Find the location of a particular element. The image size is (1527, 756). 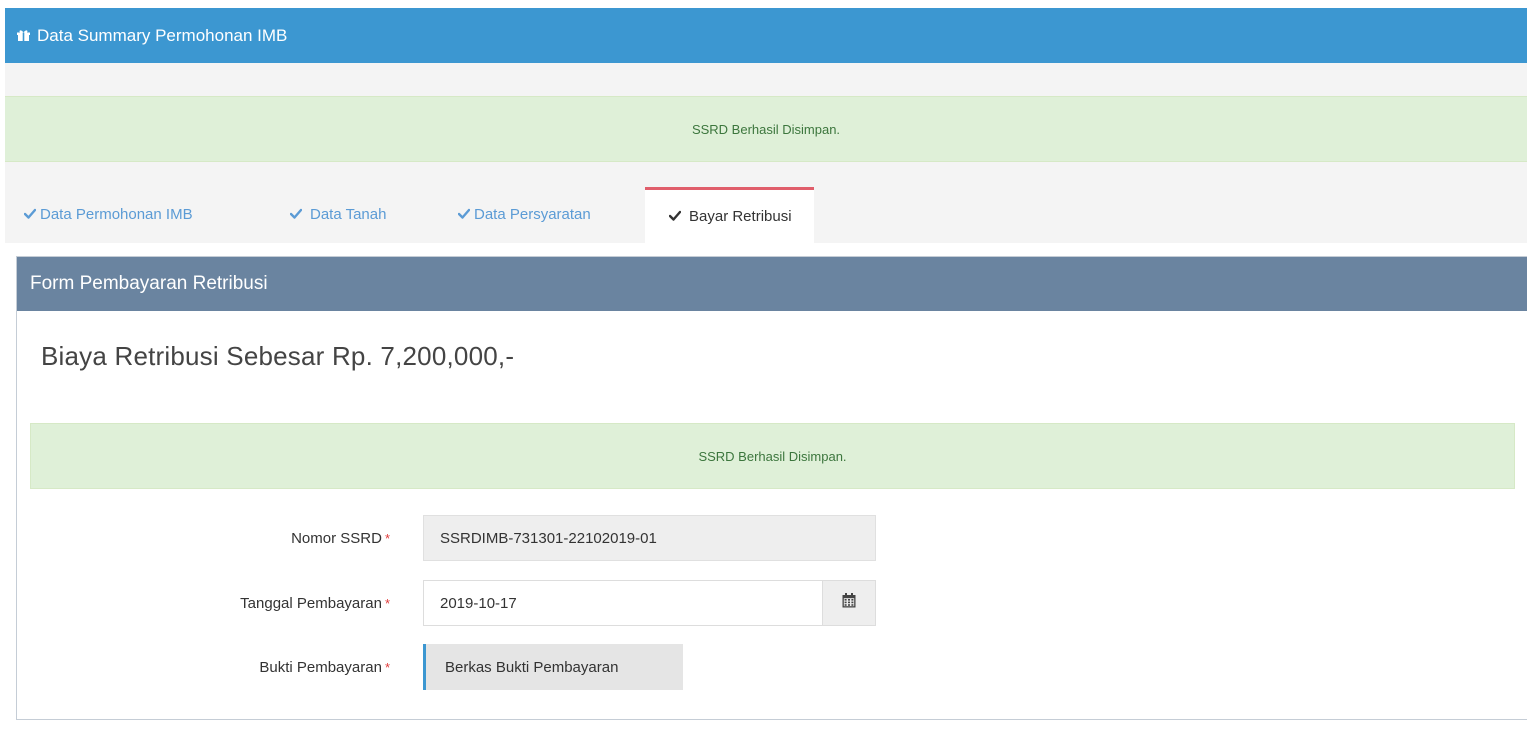

bukti-pembayaran-label: Bukti Pembayaran * is located at coordinates (324, 667).